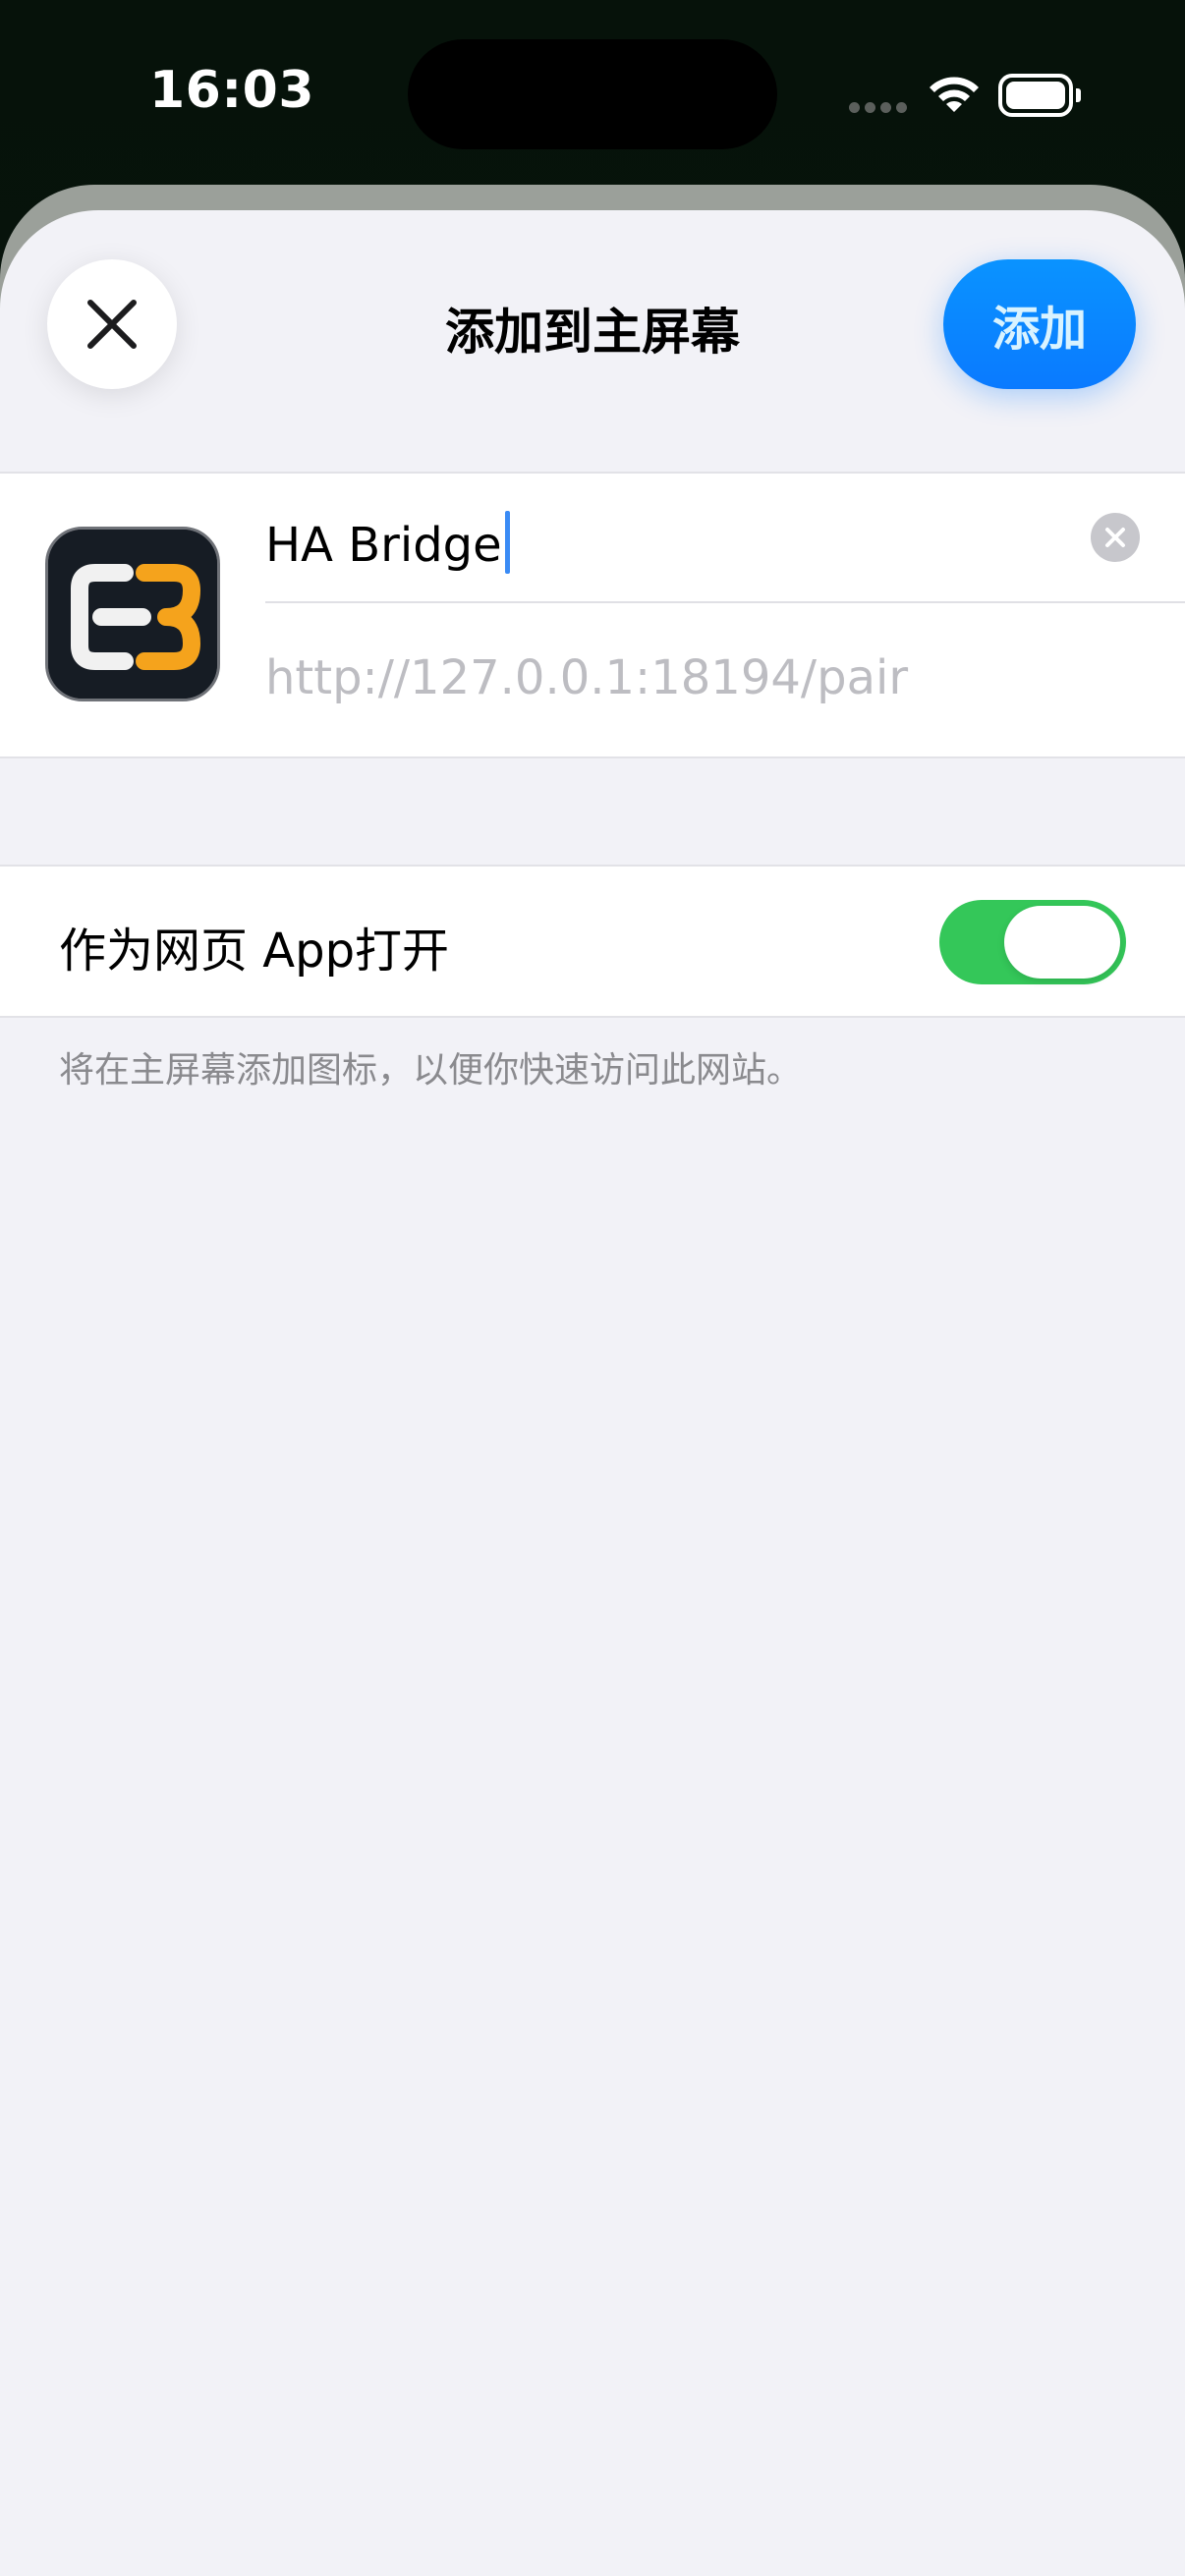 This screenshot has height=2576, width=1185. I want to click on battery-icon, so click(1040, 95).